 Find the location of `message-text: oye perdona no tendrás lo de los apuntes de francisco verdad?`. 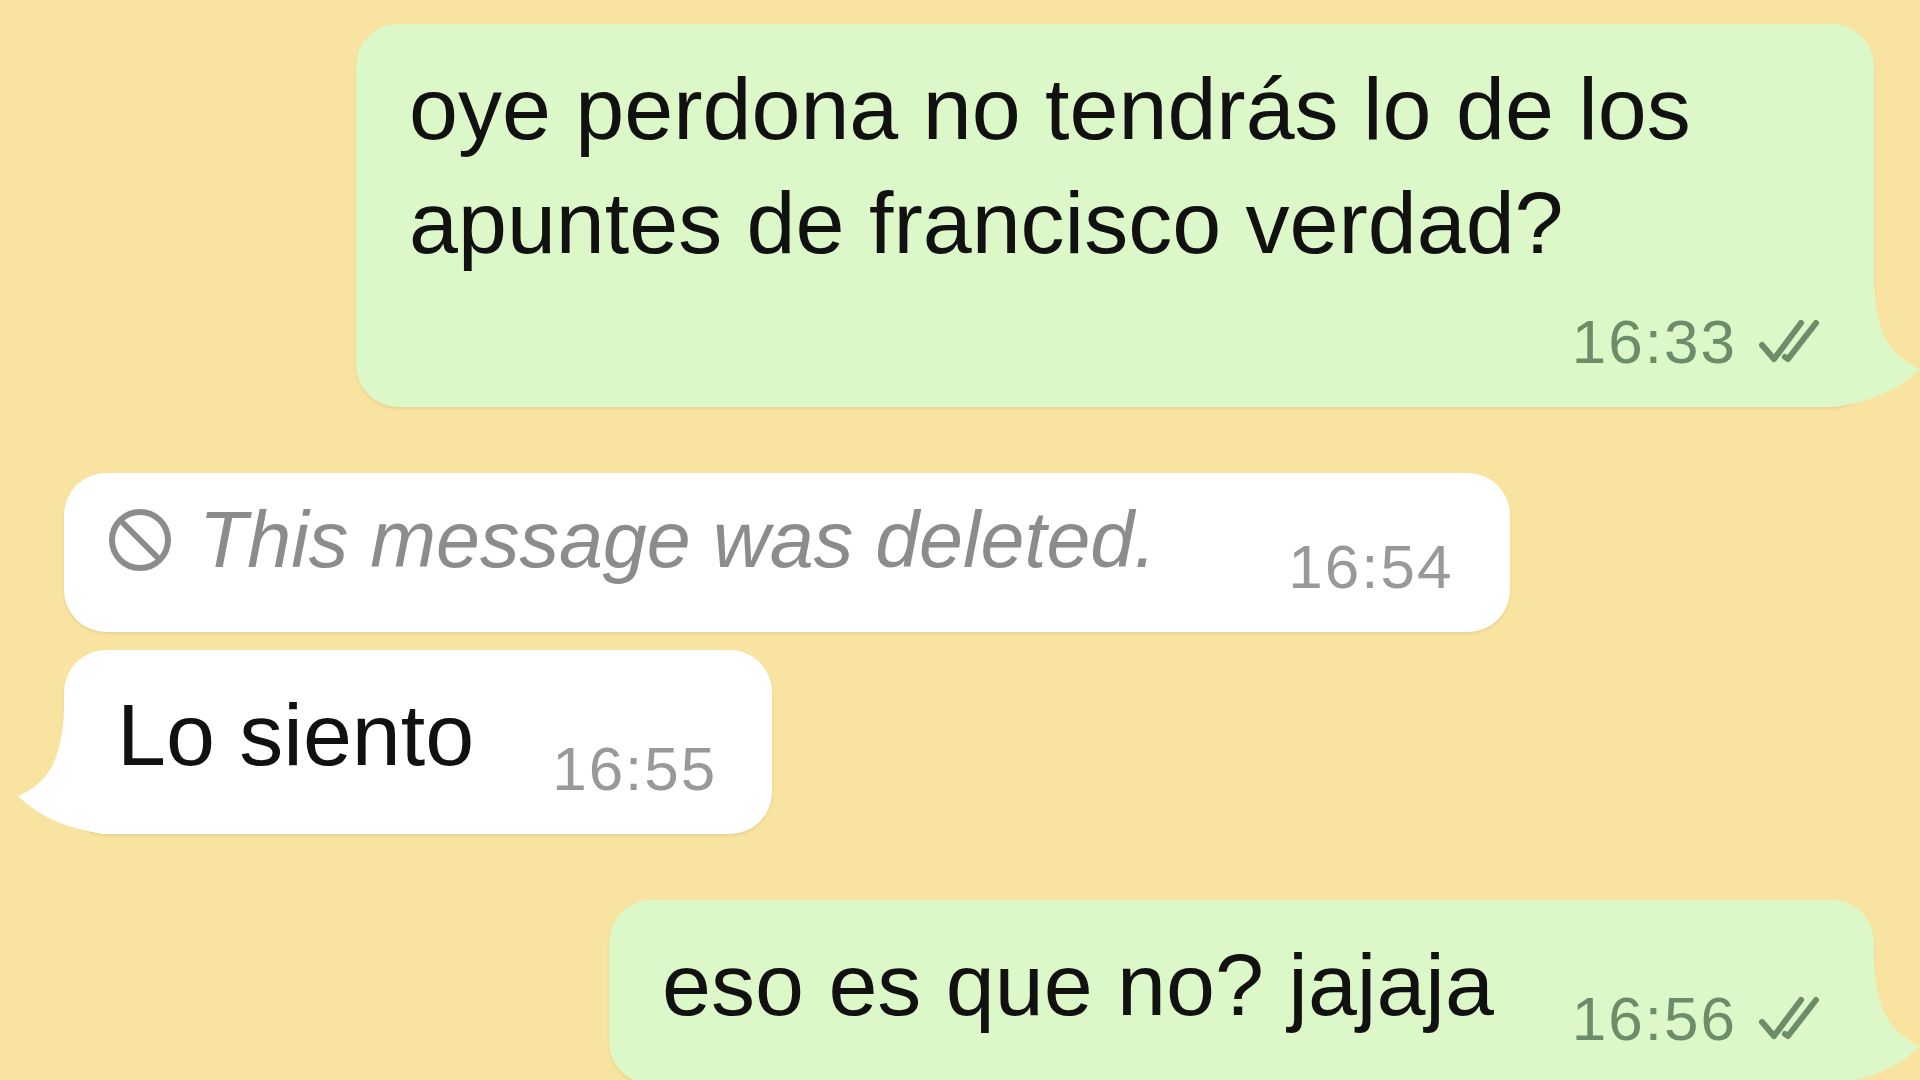

message-text: oye perdona no tendrás lo de los apuntes de francisco verdad? is located at coordinates (1050, 166).